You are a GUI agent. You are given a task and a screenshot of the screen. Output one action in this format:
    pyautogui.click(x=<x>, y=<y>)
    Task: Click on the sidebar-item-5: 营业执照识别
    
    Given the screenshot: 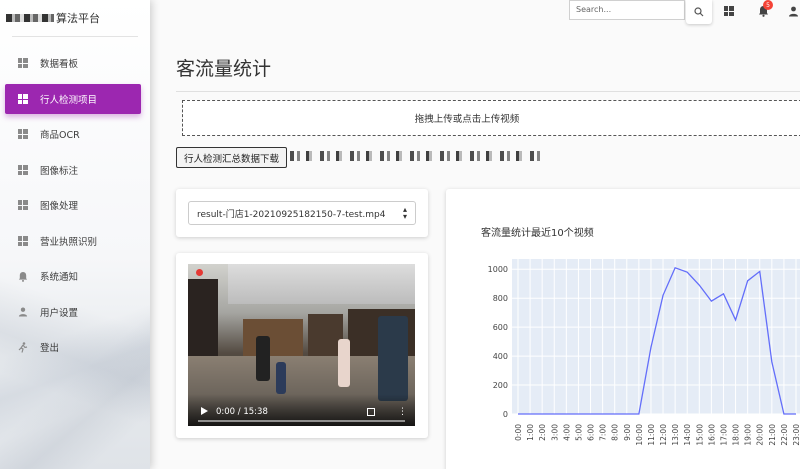 What is the action you would take?
    pyautogui.click(x=73, y=241)
    